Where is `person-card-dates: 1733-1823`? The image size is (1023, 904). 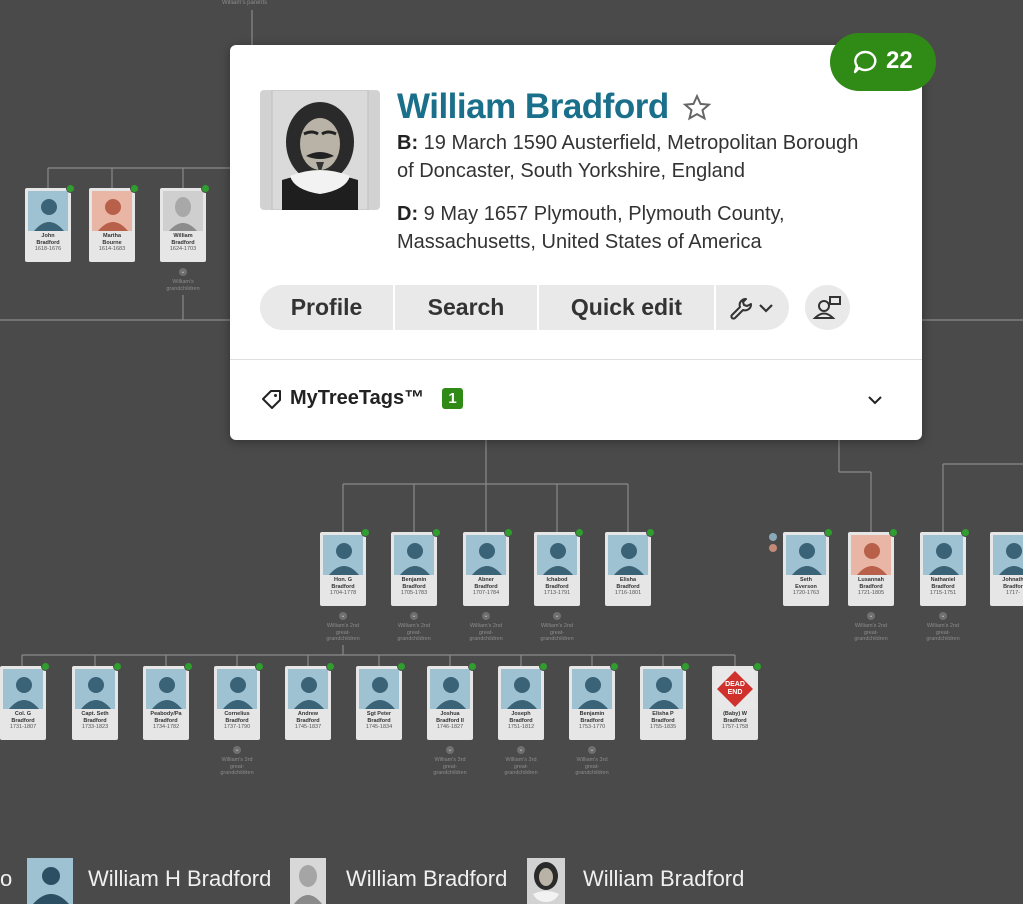
person-card-dates: 1733-1823 is located at coordinates (95, 727).